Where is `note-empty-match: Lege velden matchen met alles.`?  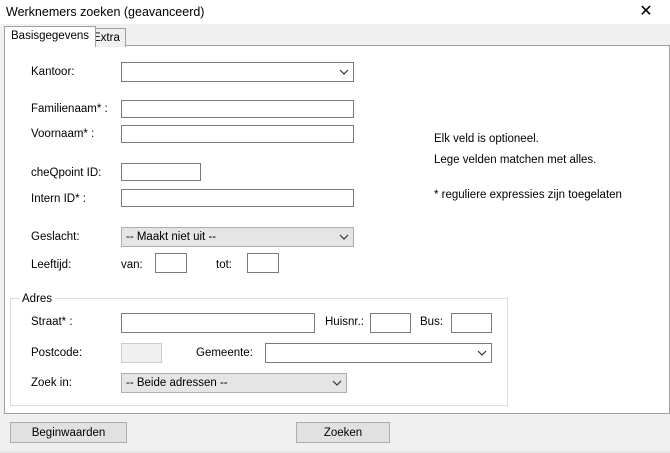 note-empty-match: Lege velden matchen met alles. is located at coordinates (515, 160).